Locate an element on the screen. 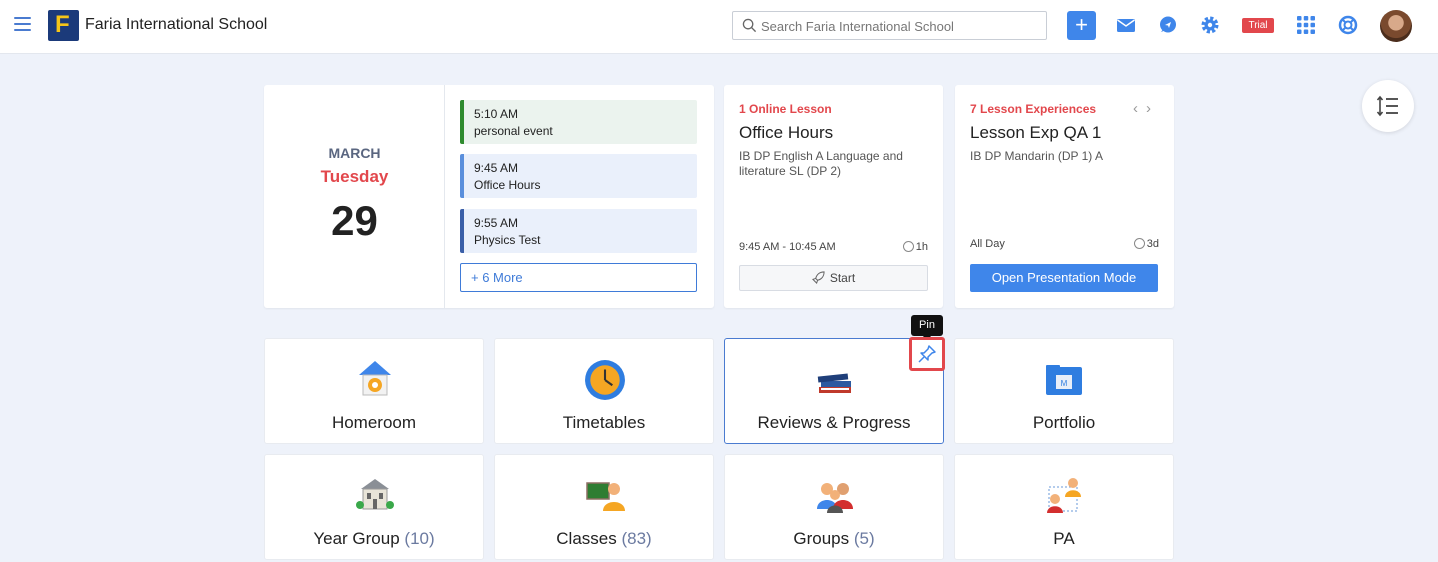 The image size is (1438, 562). logo-letter: F is located at coordinates (62, 24).